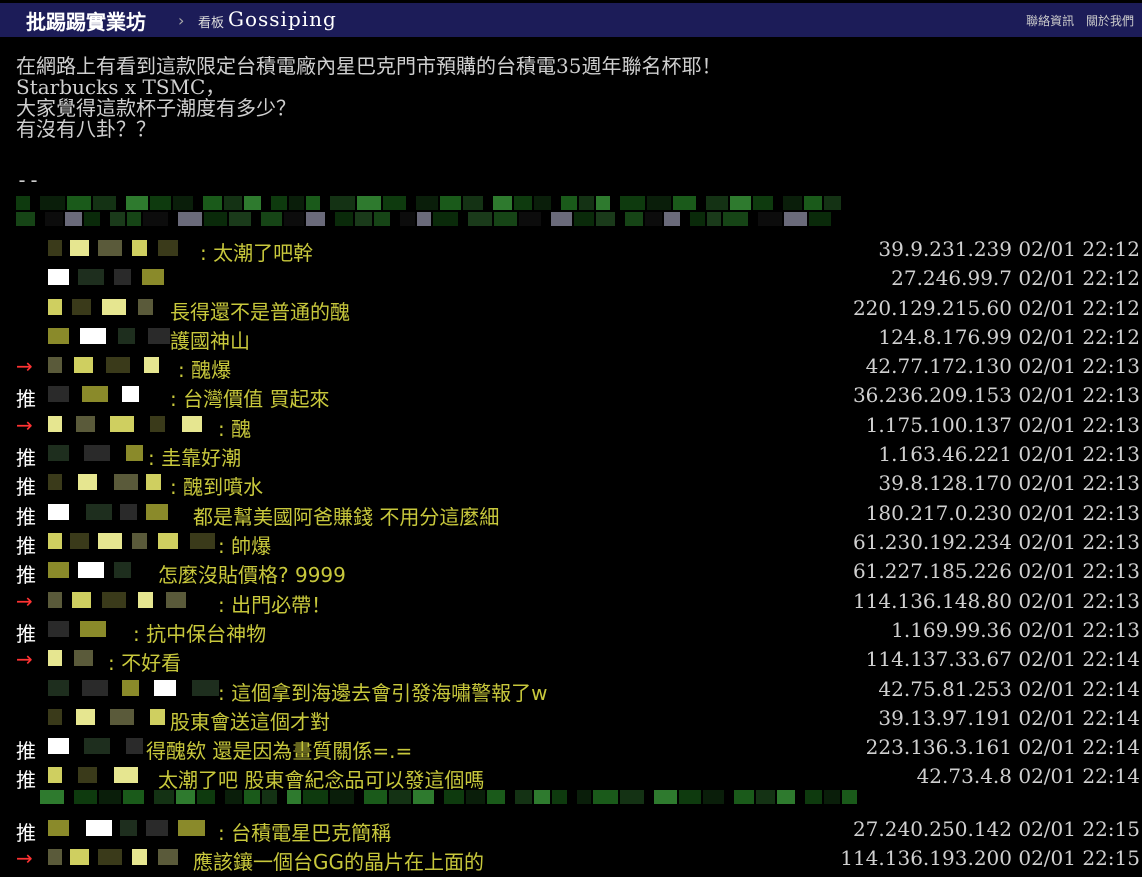 The height and width of the screenshot is (877, 1142). I want to click on push-ip: 61.227.185.226, so click(932, 571).